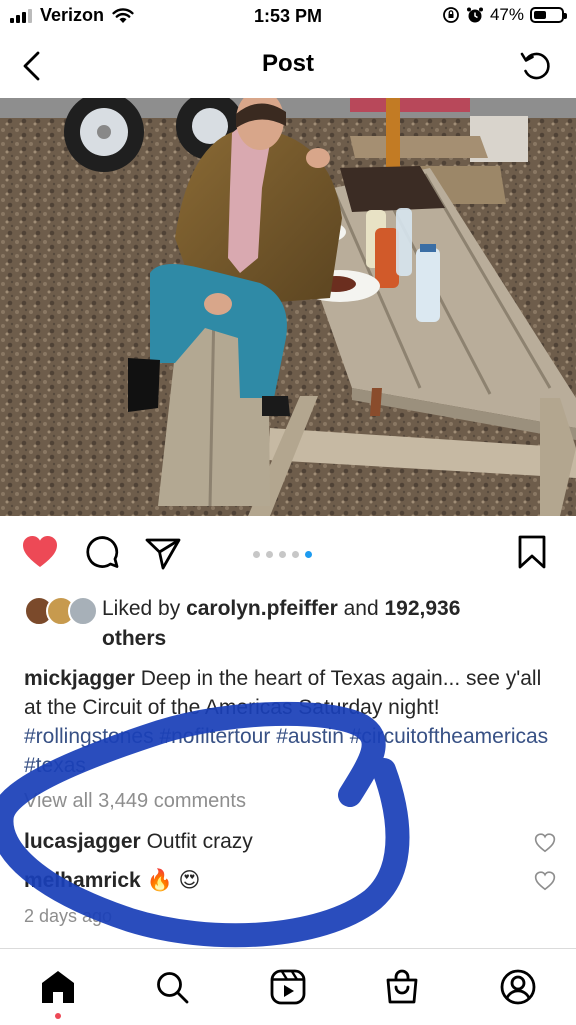  Describe the element at coordinates (173, 880) in the screenshot. I see `comment-text: 🔥 😍` at that location.